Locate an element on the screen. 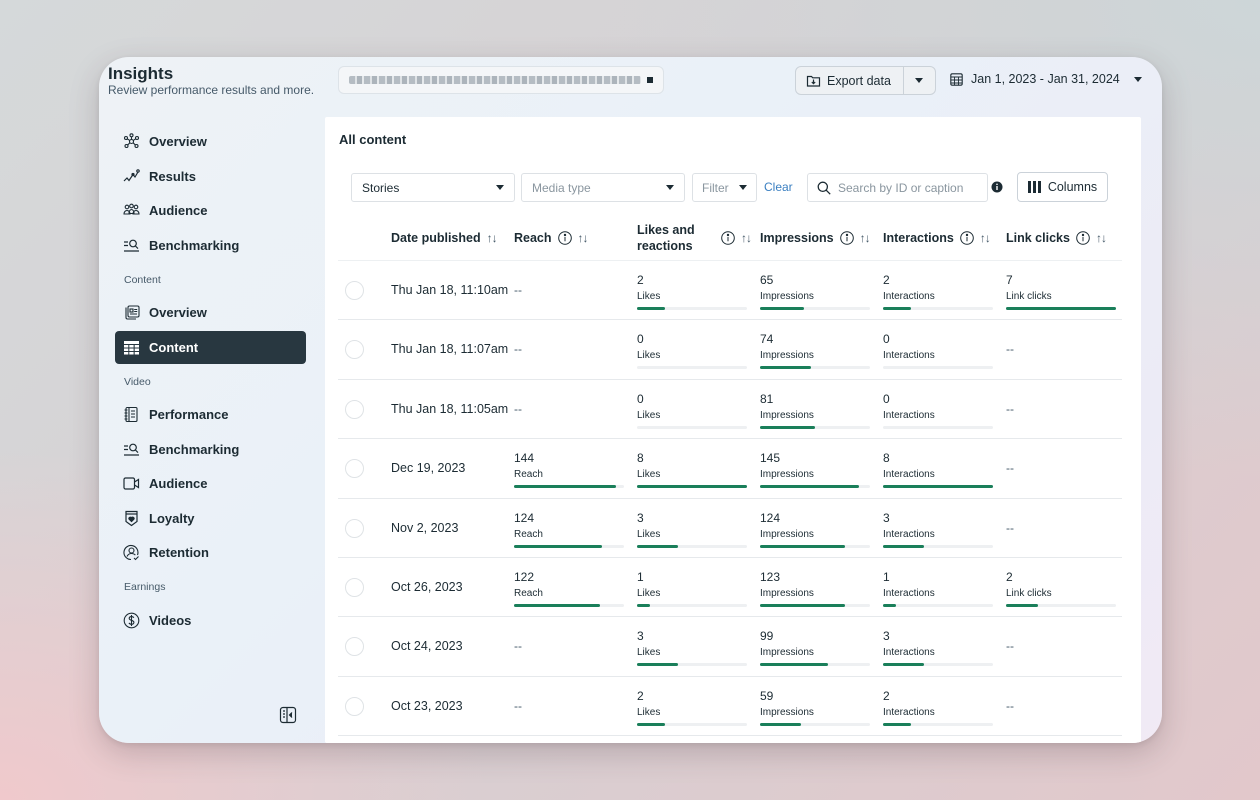 The image size is (1260, 800). sidebar-item-content: Content is located at coordinates (210, 347).